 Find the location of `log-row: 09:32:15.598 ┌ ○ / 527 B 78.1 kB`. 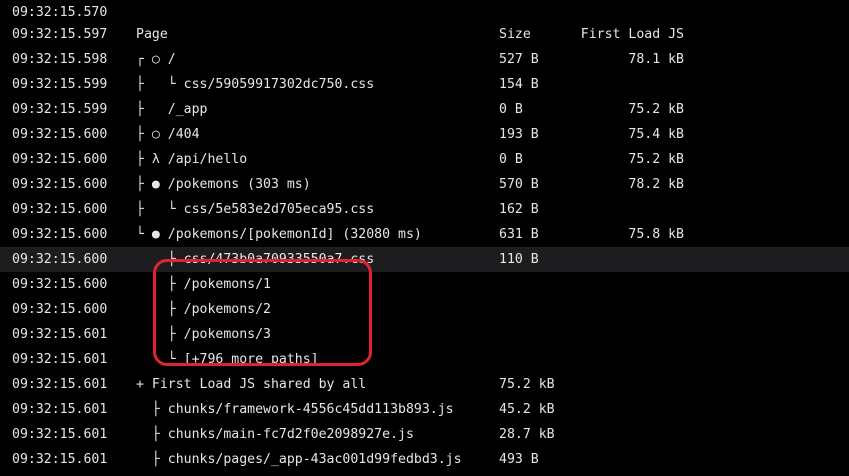

log-row: 09:32:15.598 ┌ ○ / 527 B 78.1 kB is located at coordinates (424, 59).